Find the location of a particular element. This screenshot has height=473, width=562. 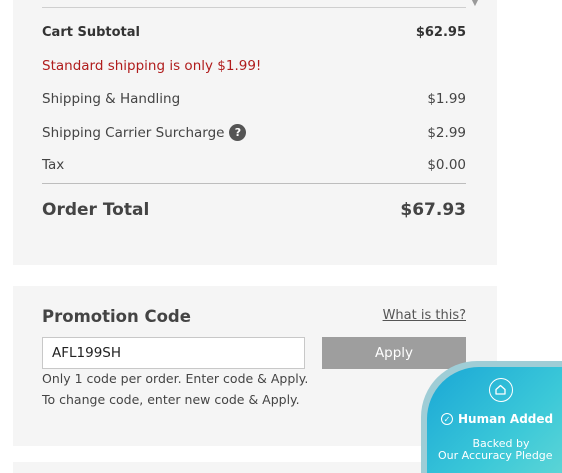

tax-row: Tax $0.00 is located at coordinates (254, 165).